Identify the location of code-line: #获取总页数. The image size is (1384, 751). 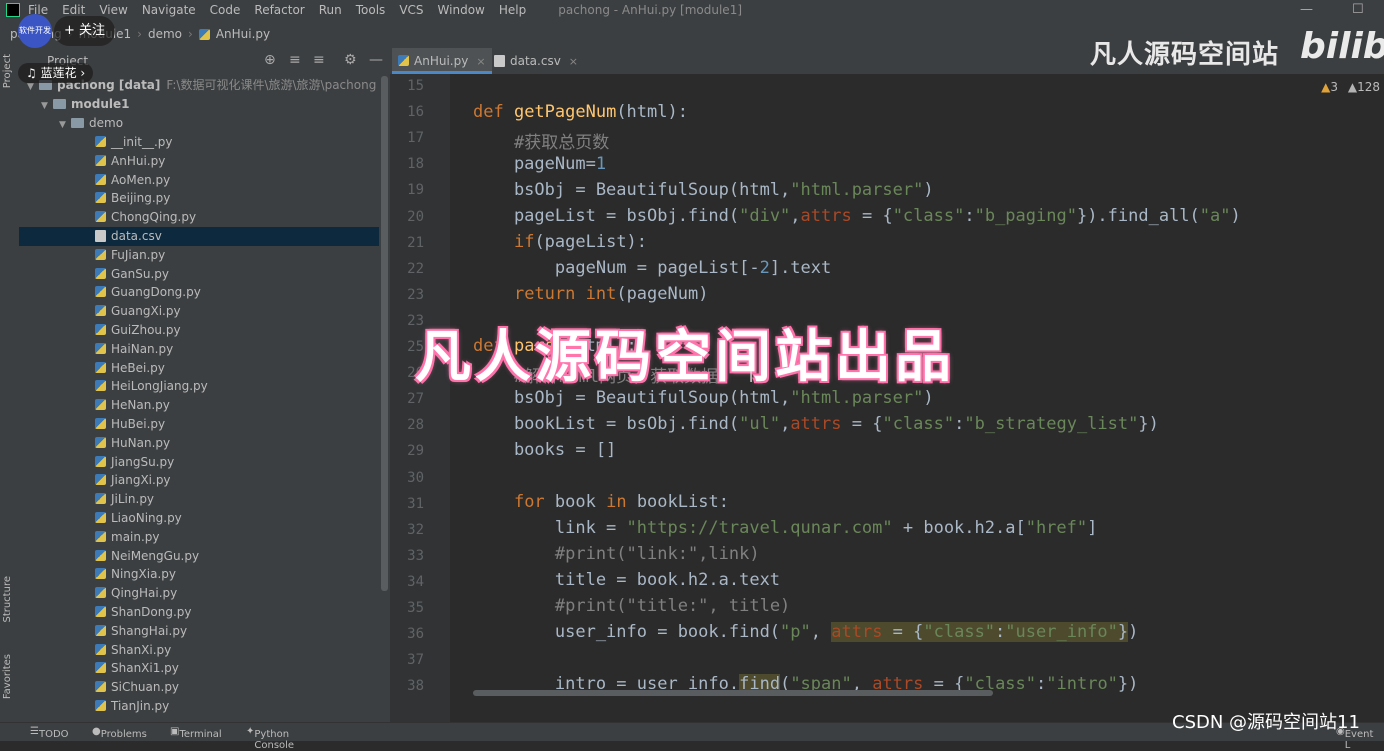
(561, 143).